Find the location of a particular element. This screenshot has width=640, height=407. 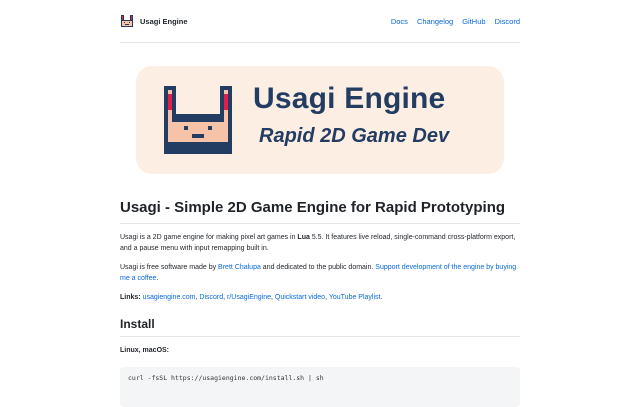

links-label: Links: is located at coordinates (130, 297).